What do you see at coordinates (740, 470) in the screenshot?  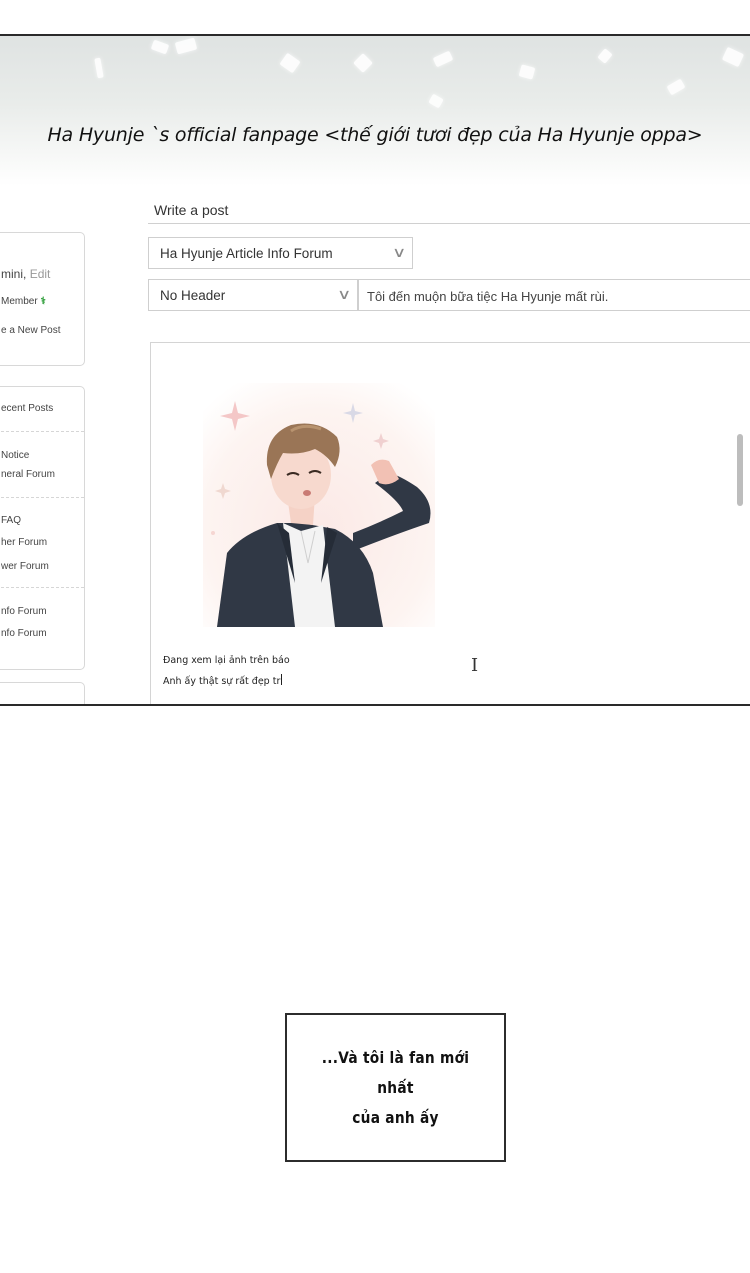 I see `scrollbar` at bounding box center [740, 470].